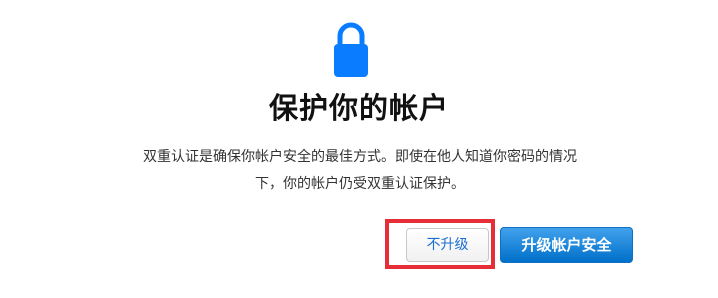  What do you see at coordinates (358, 108) in the screenshot?
I see `page-title: 保护你的帐户` at bounding box center [358, 108].